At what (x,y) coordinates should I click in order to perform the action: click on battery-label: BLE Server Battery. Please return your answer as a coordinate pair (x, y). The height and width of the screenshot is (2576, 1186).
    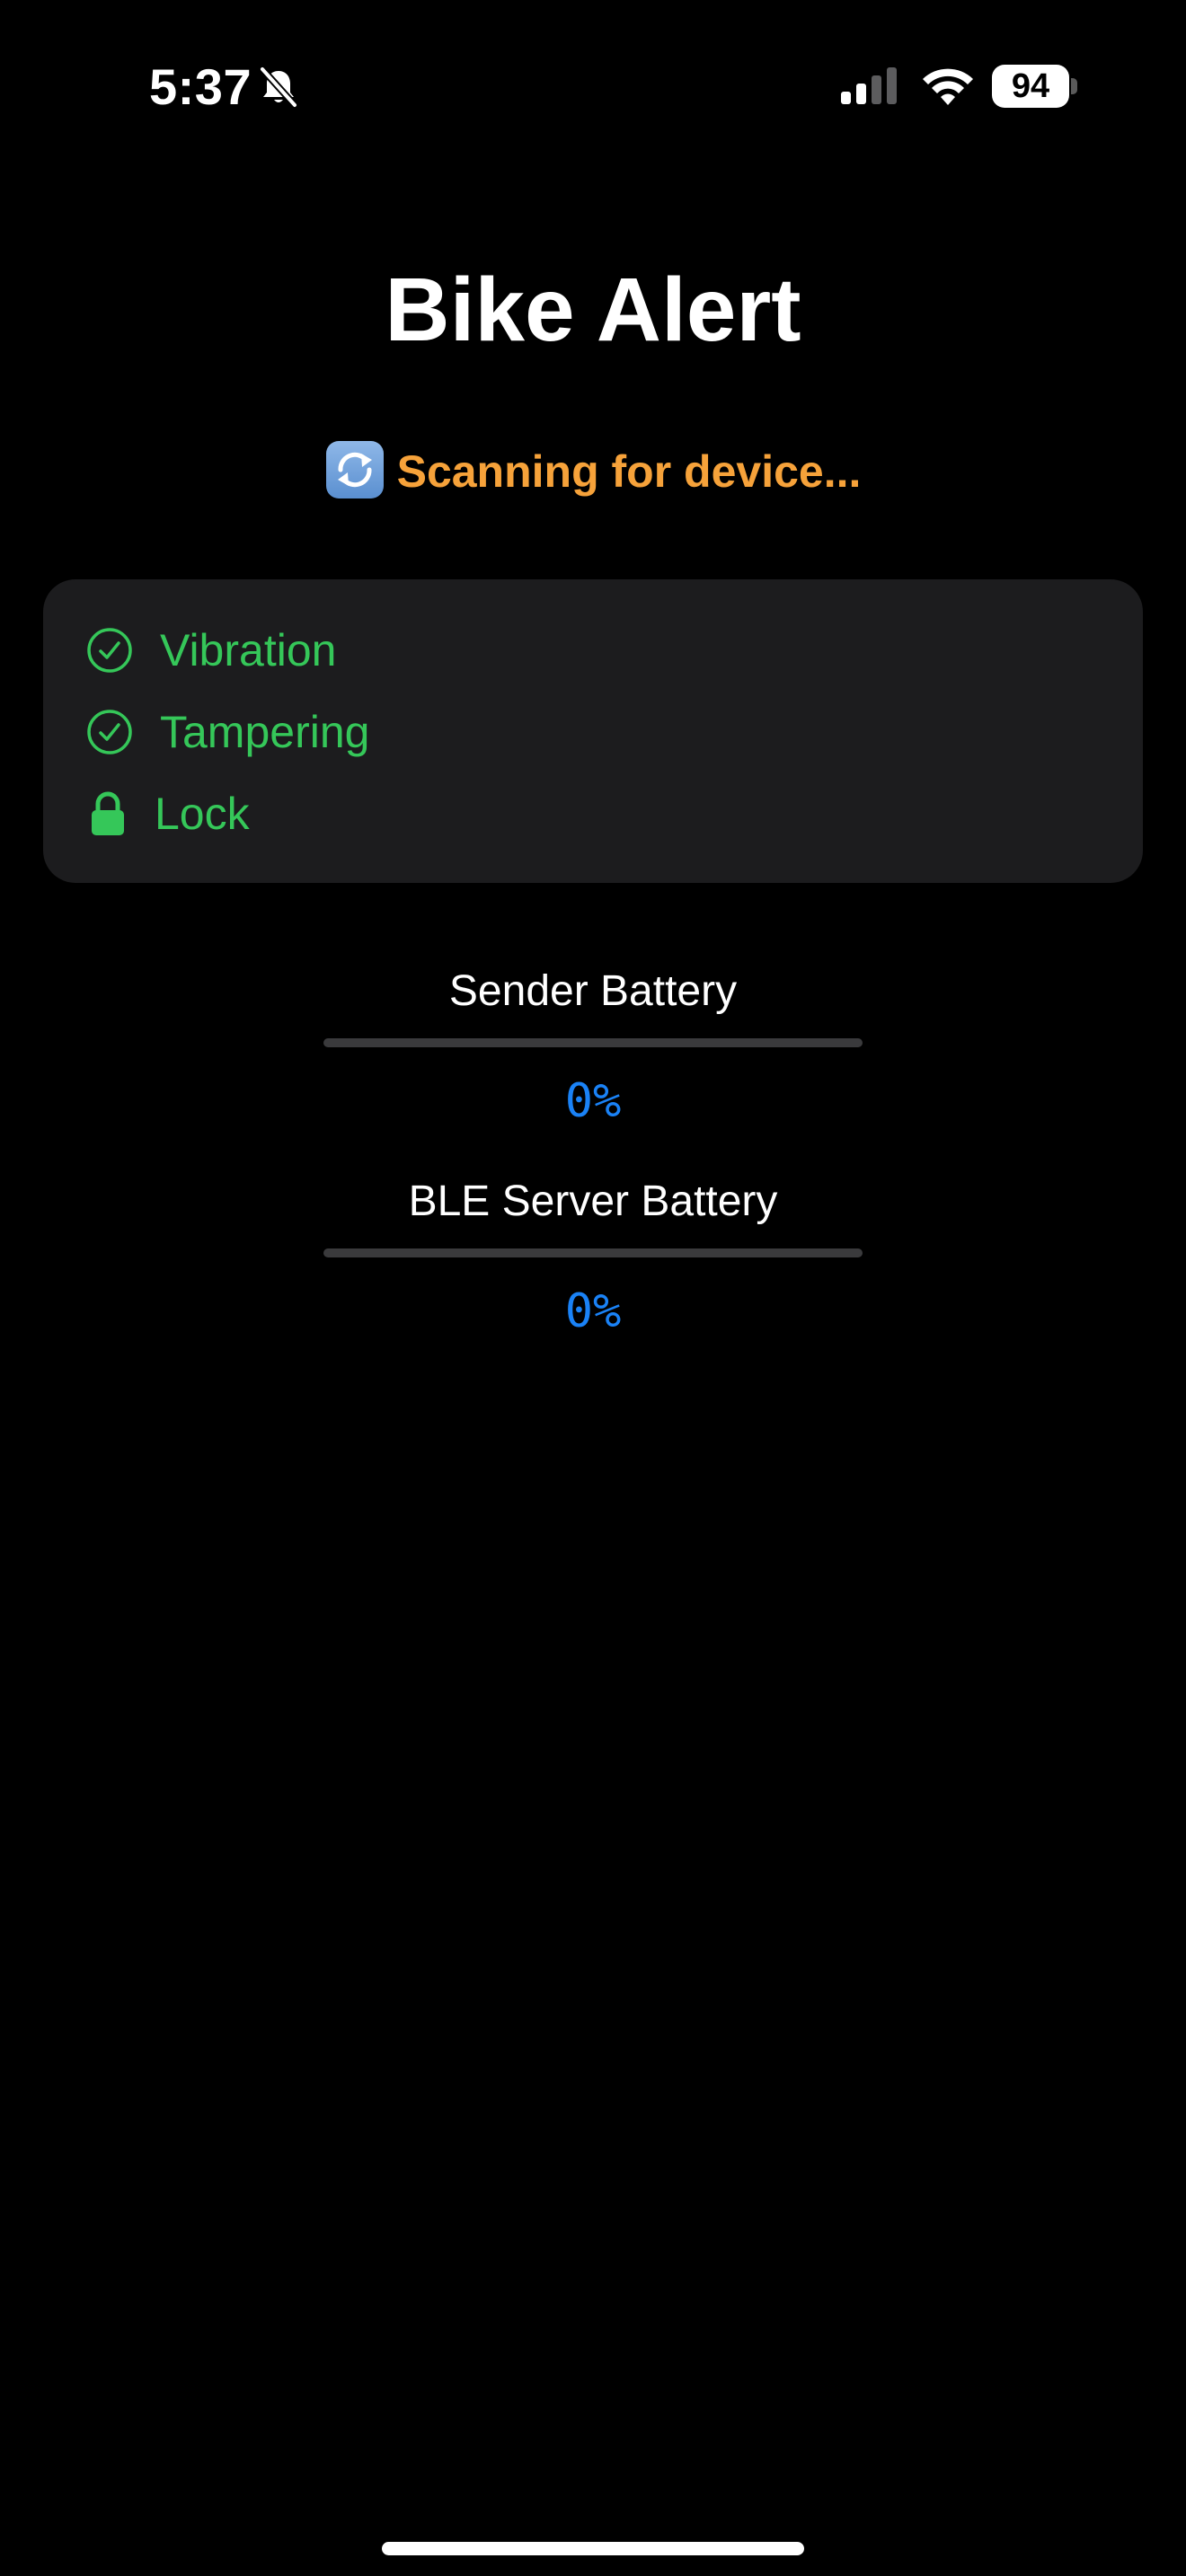
    Looking at the image, I should click on (593, 1201).